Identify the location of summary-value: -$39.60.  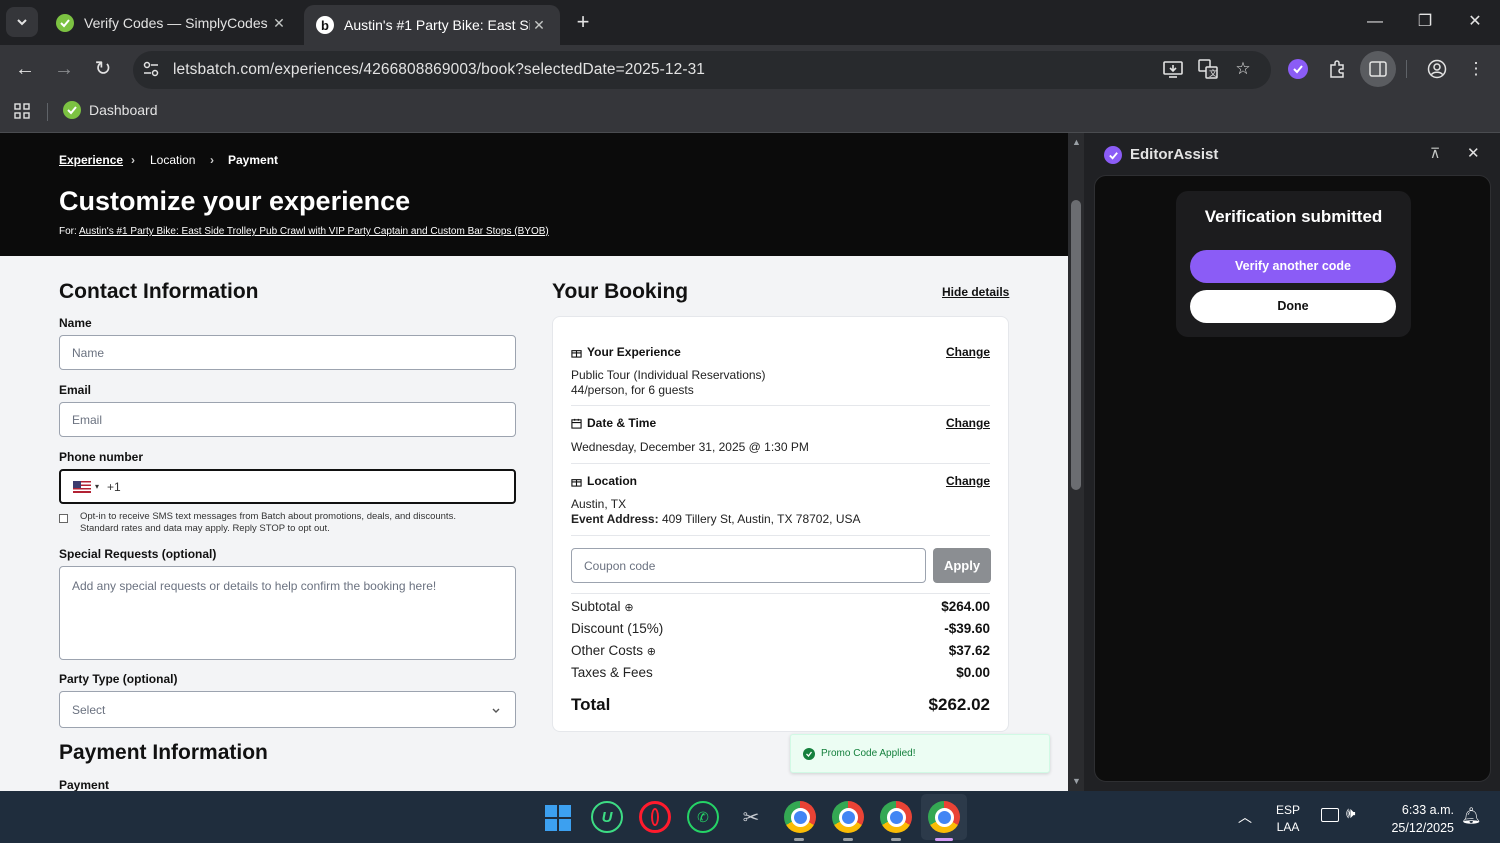
(967, 628).